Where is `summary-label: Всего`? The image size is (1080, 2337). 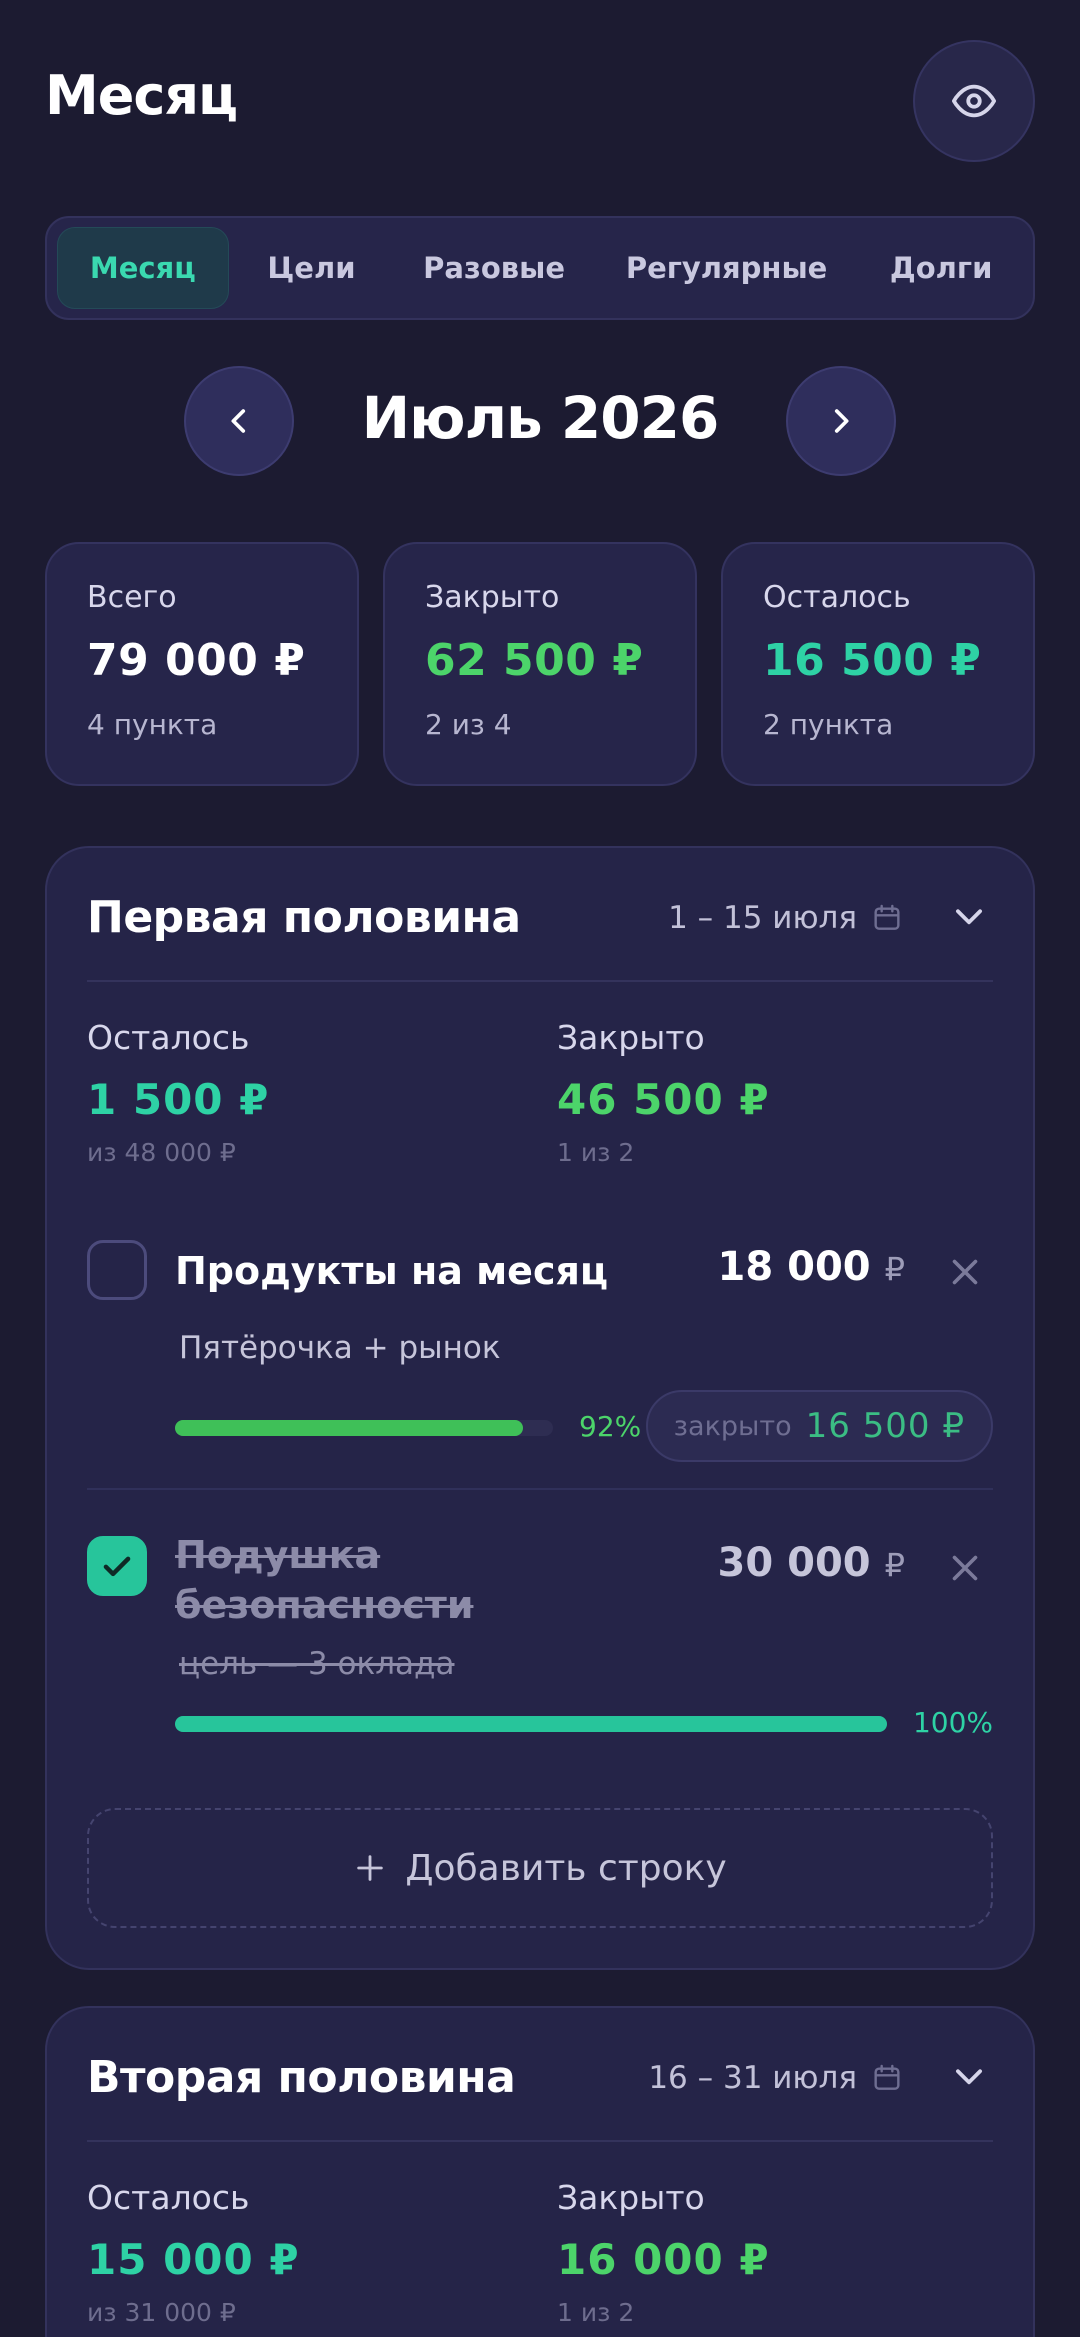 summary-label: Всего is located at coordinates (132, 597).